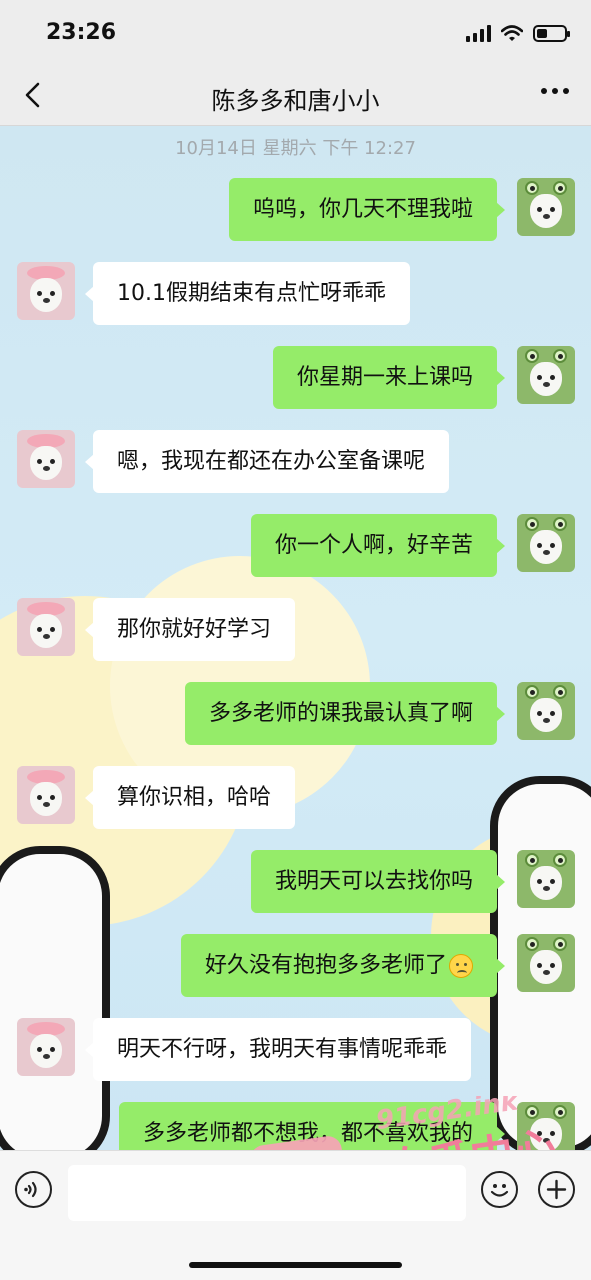 The height and width of the screenshot is (1280, 591). Describe the element at coordinates (542, 33) in the screenshot. I see `battery-level` at that location.